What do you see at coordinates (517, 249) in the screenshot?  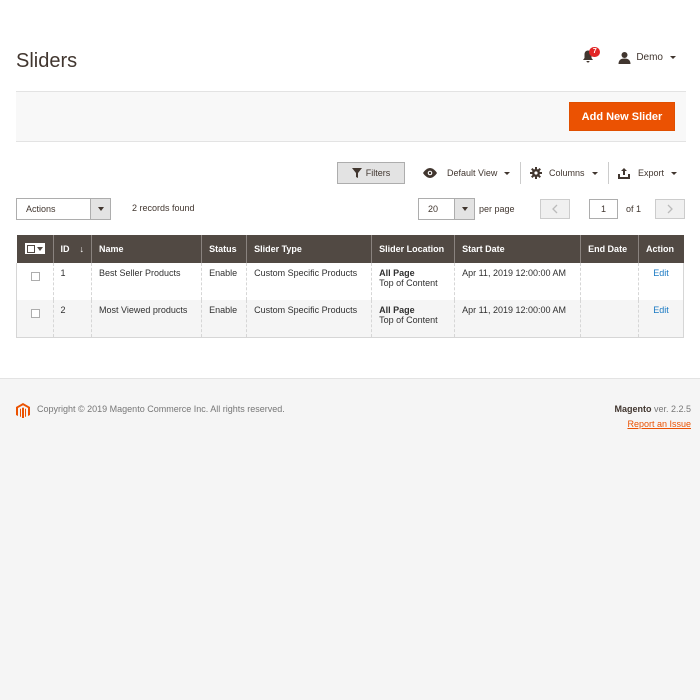 I see `column-header-start-date: Start Date` at bounding box center [517, 249].